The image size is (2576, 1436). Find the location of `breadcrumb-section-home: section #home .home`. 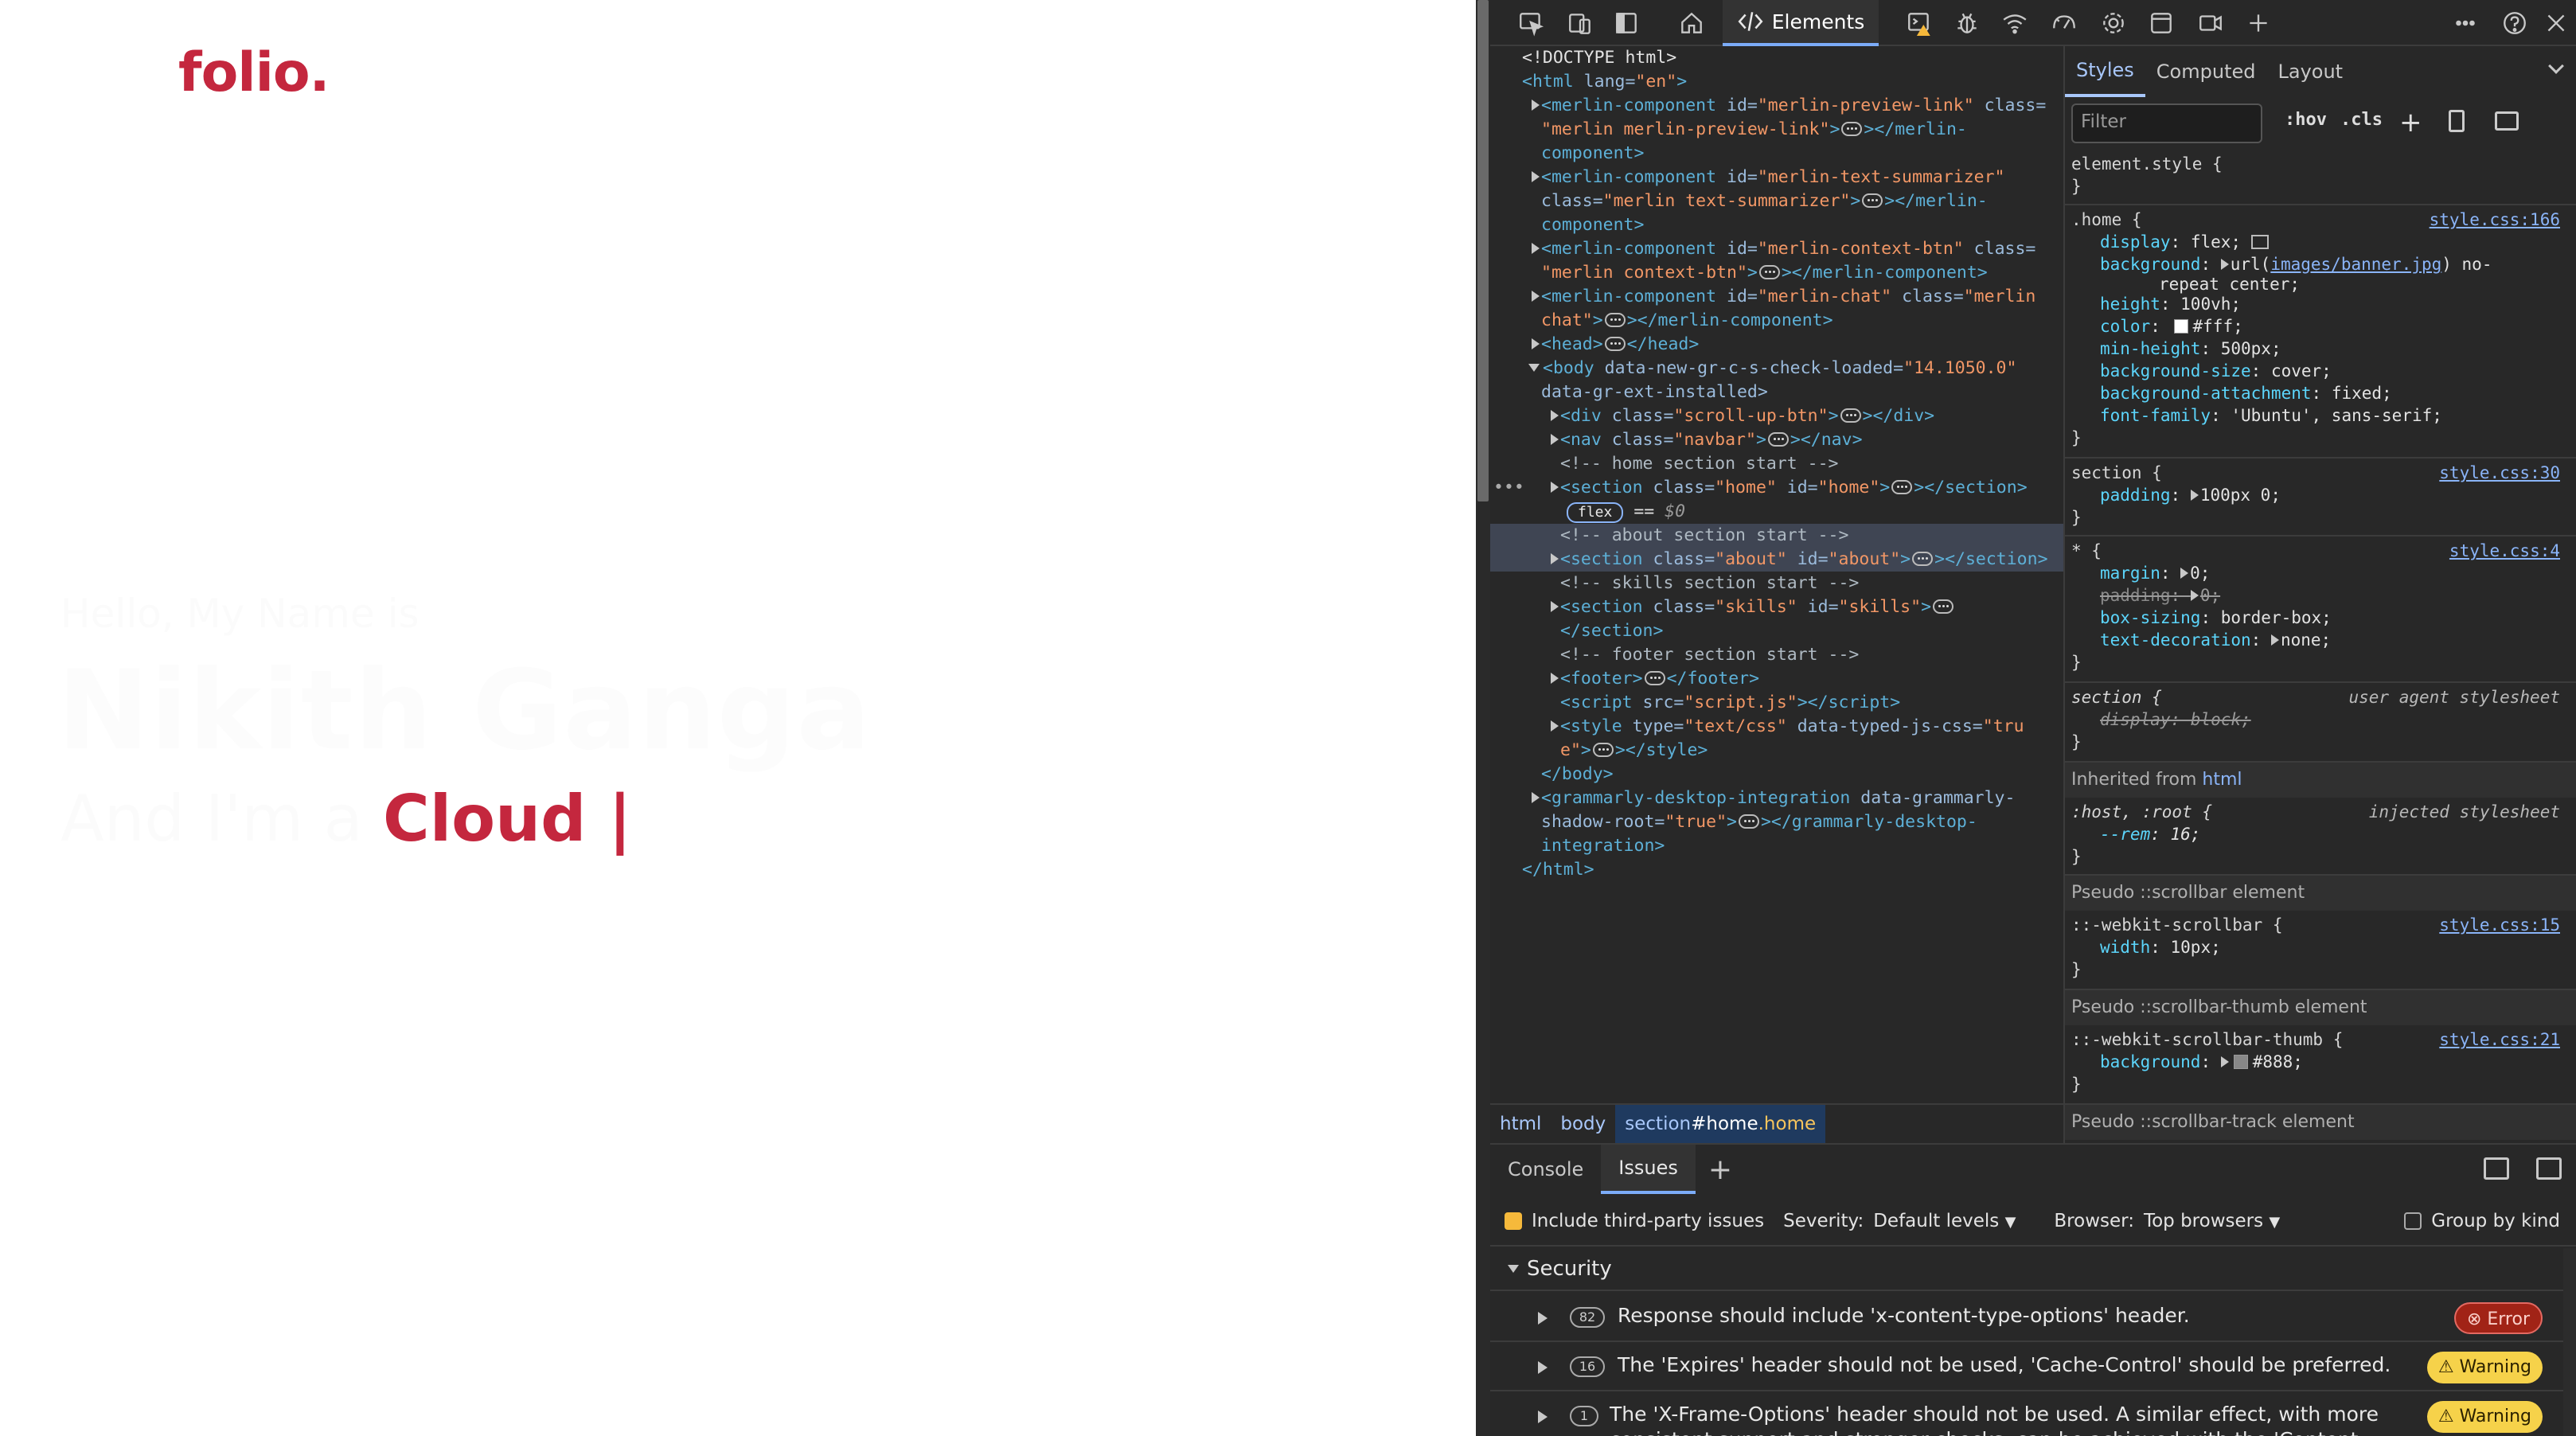

breadcrumb-section-home: section #home .home is located at coordinates (1720, 1124).